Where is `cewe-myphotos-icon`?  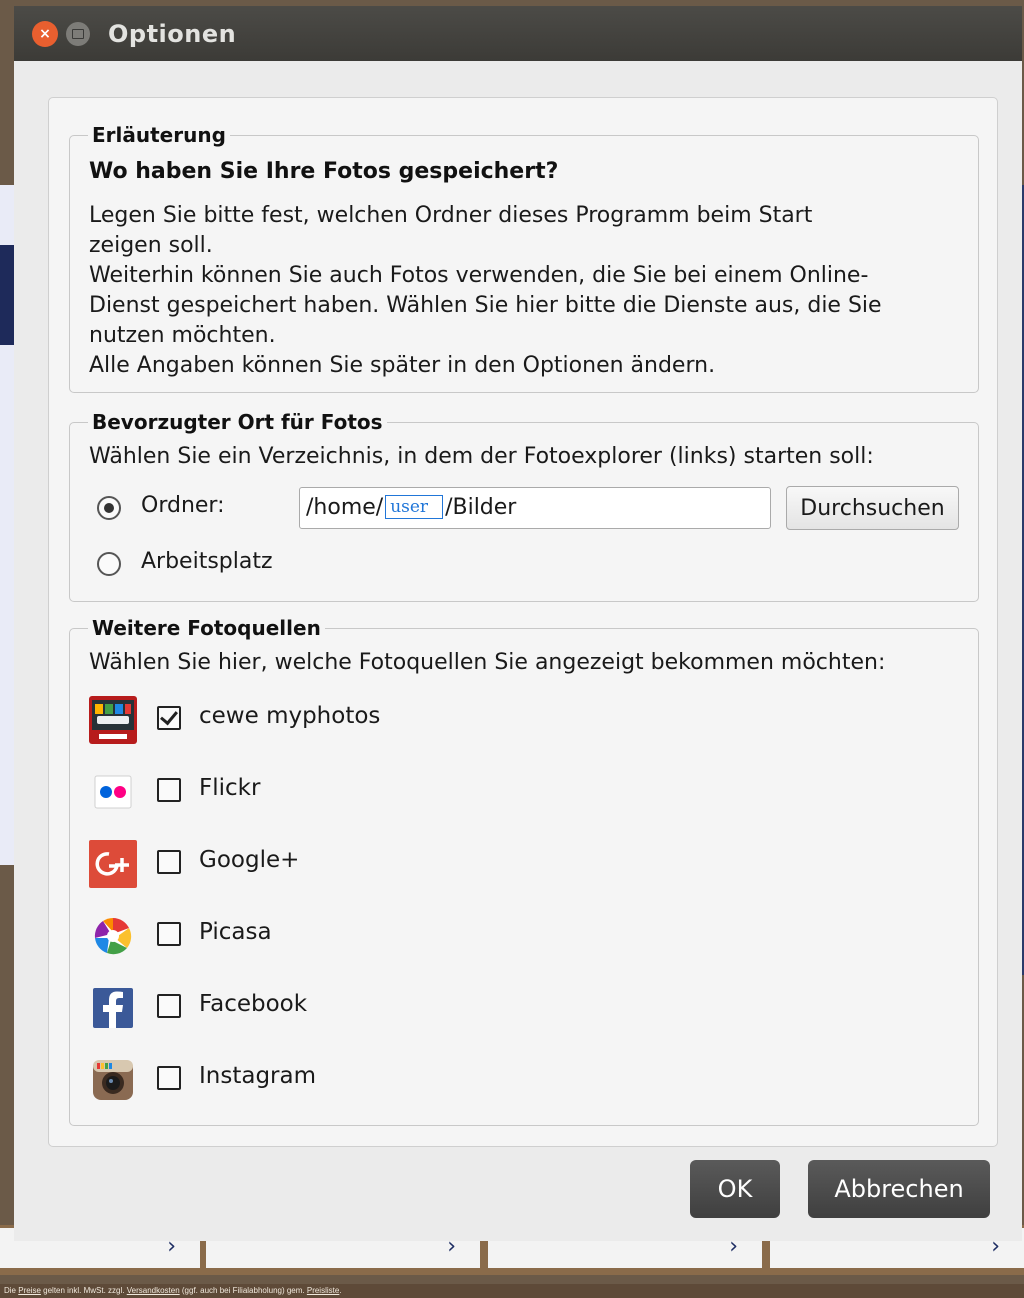 cewe-myphotos-icon is located at coordinates (113, 720).